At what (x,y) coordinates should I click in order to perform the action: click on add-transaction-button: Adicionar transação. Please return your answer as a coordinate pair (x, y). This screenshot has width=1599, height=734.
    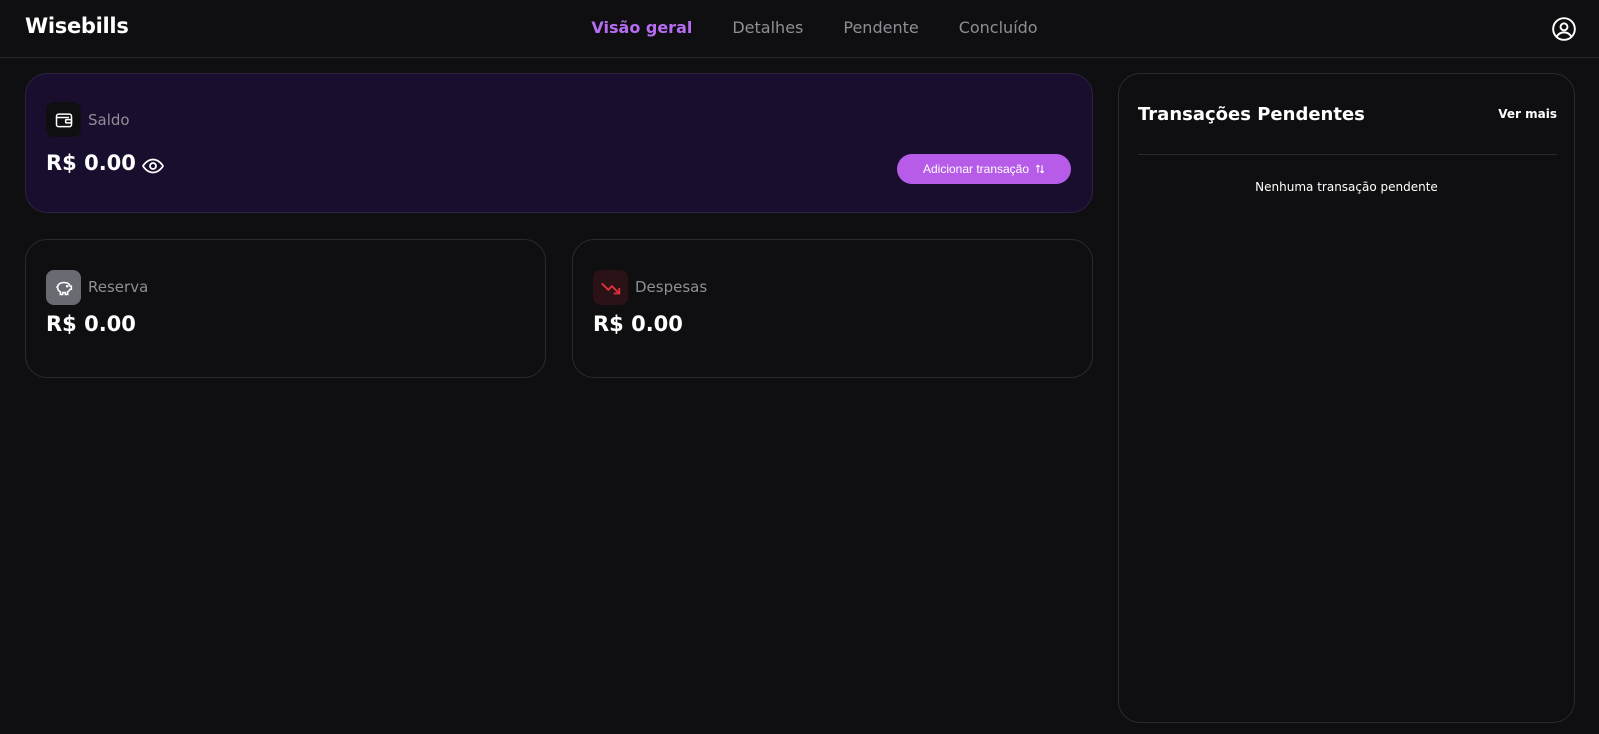
    Looking at the image, I should click on (984, 169).